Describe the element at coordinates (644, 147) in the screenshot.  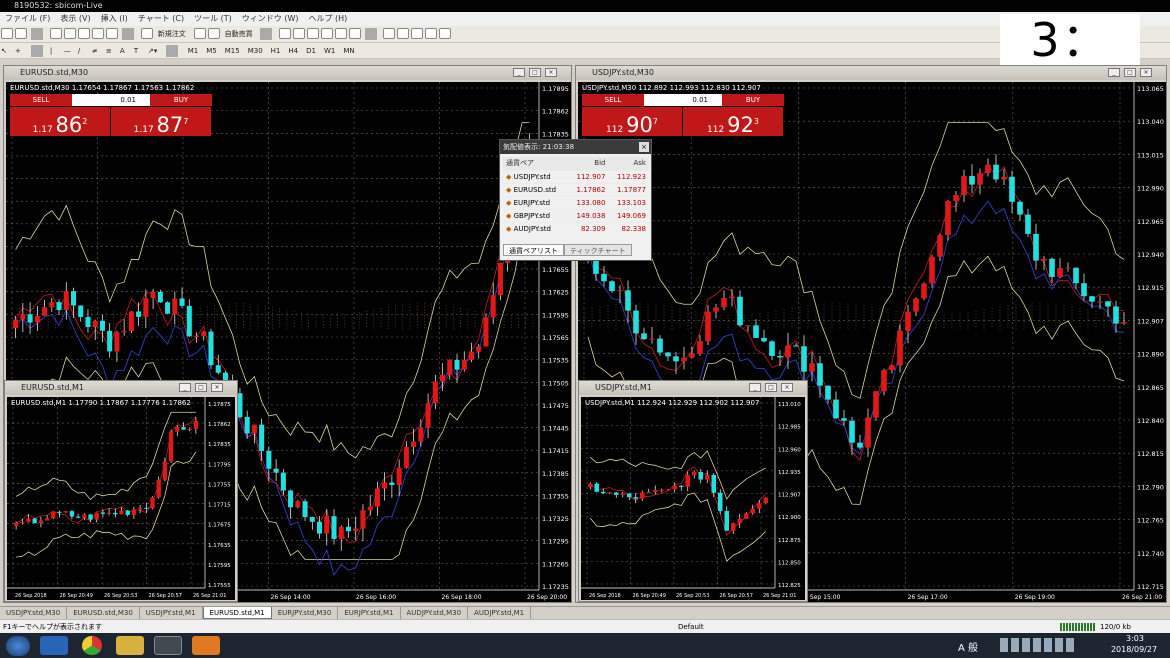
I see `close-icon: ×` at that location.